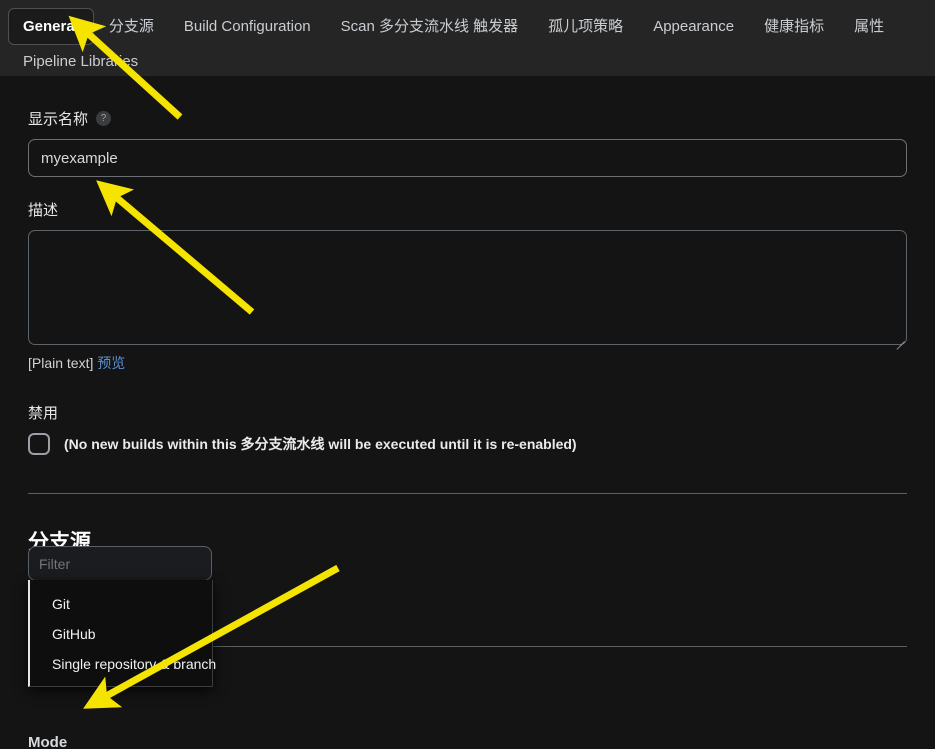  What do you see at coordinates (43, 210) in the screenshot?
I see `description-label: 描述` at bounding box center [43, 210].